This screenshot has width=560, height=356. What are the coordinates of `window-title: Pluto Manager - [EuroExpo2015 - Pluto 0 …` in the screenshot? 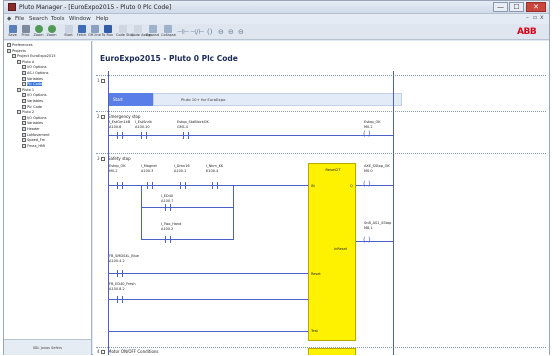 It's located at (95, 7).